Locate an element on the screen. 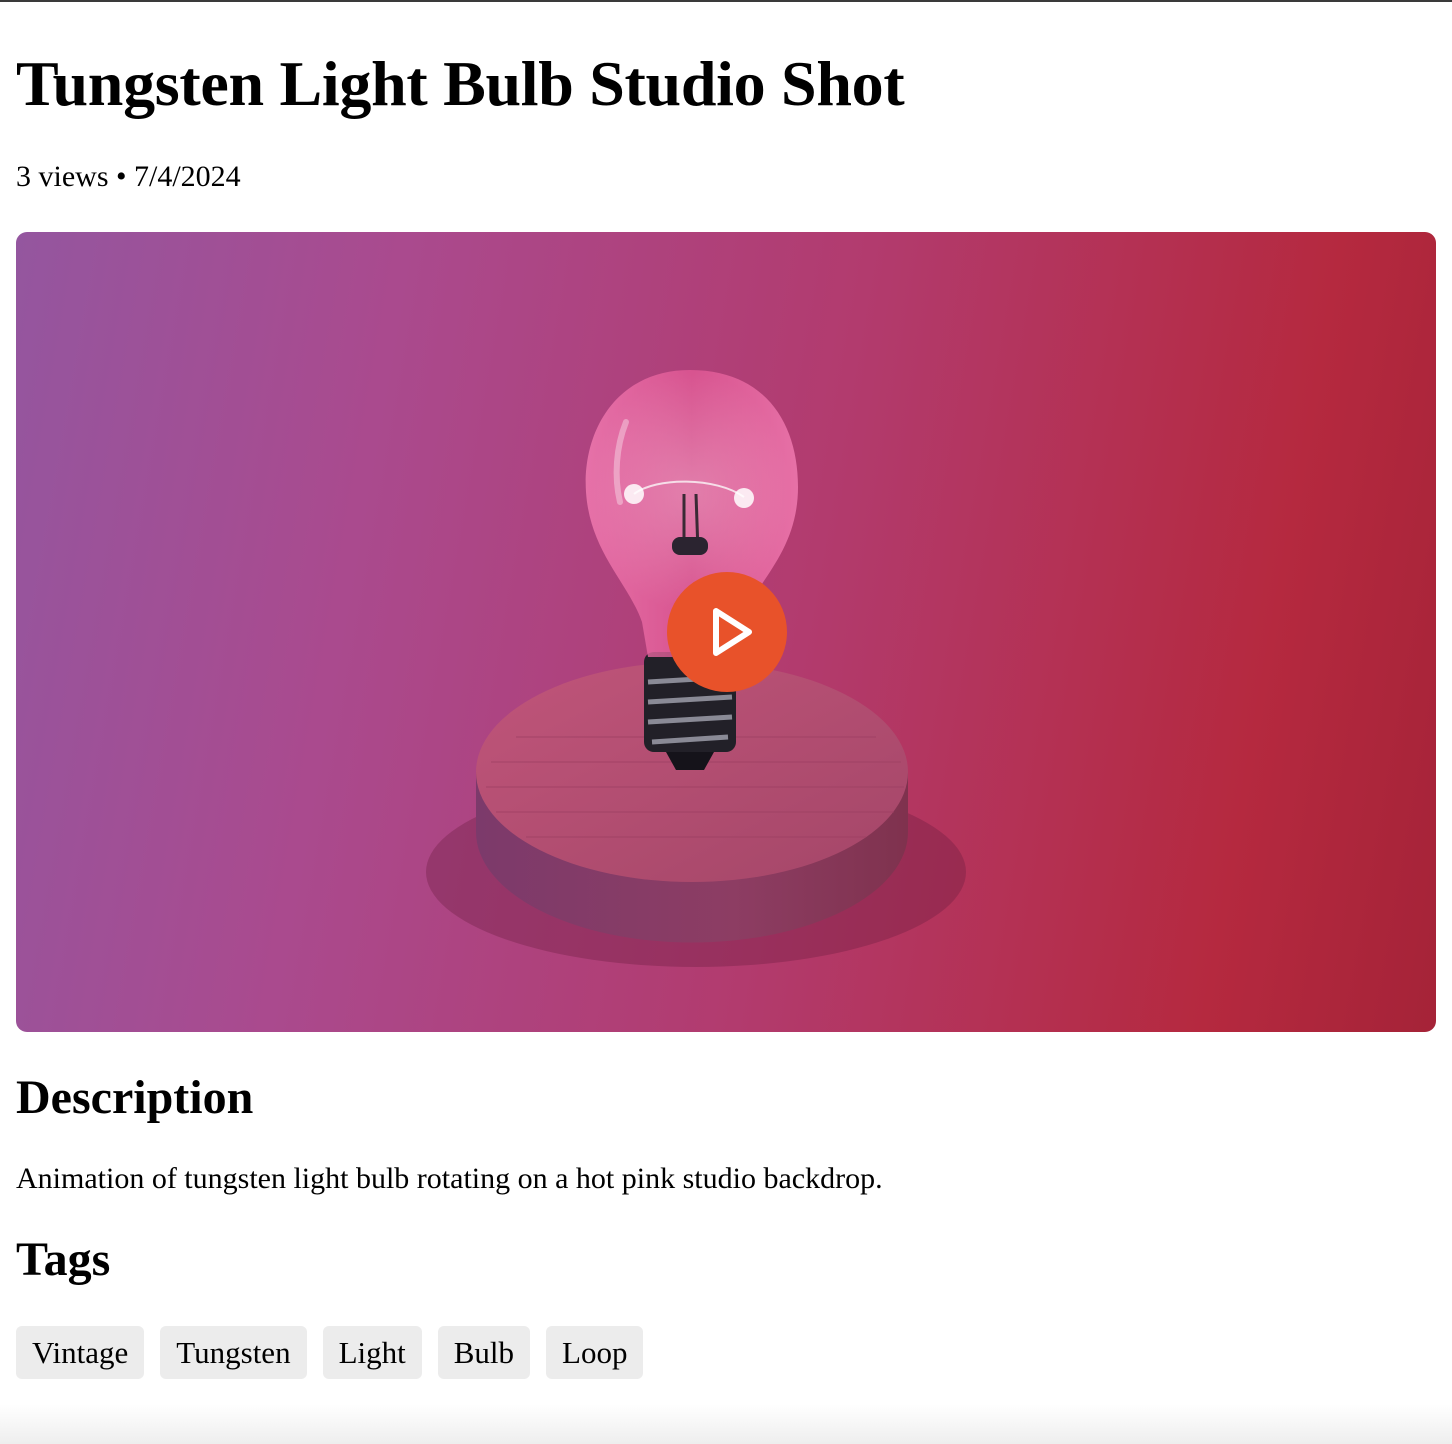 The height and width of the screenshot is (1444, 1452). bottom-fade is located at coordinates (726, 1424).